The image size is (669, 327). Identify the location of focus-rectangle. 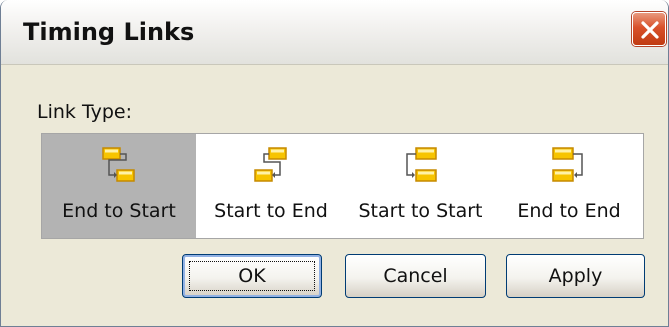
(252, 276).